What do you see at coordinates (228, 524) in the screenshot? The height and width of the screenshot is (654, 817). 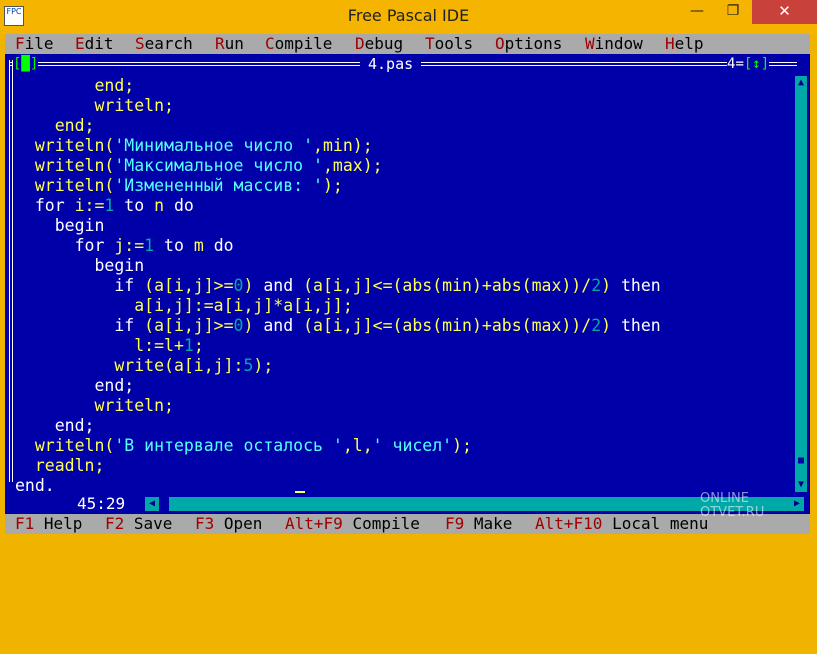 I see `status-open: F3 Open` at bounding box center [228, 524].